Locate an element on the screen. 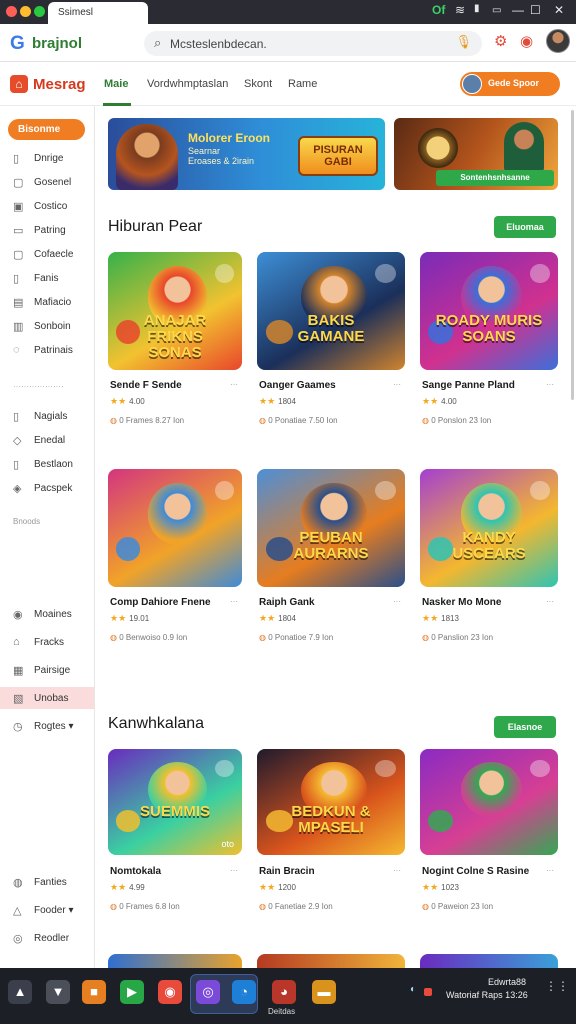 The image size is (576, 1024). sidebar-item-items_top-5: ▯ Fanis is located at coordinates (47, 278).